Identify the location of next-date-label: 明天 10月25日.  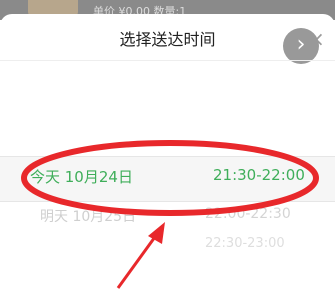
(88, 216).